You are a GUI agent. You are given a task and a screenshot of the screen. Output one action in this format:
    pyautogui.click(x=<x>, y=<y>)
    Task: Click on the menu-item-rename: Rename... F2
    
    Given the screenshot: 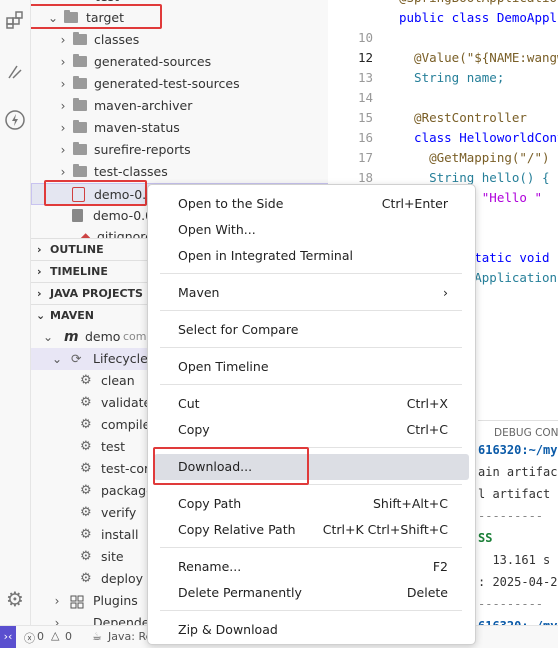 What is the action you would take?
    pyautogui.click(x=311, y=567)
    